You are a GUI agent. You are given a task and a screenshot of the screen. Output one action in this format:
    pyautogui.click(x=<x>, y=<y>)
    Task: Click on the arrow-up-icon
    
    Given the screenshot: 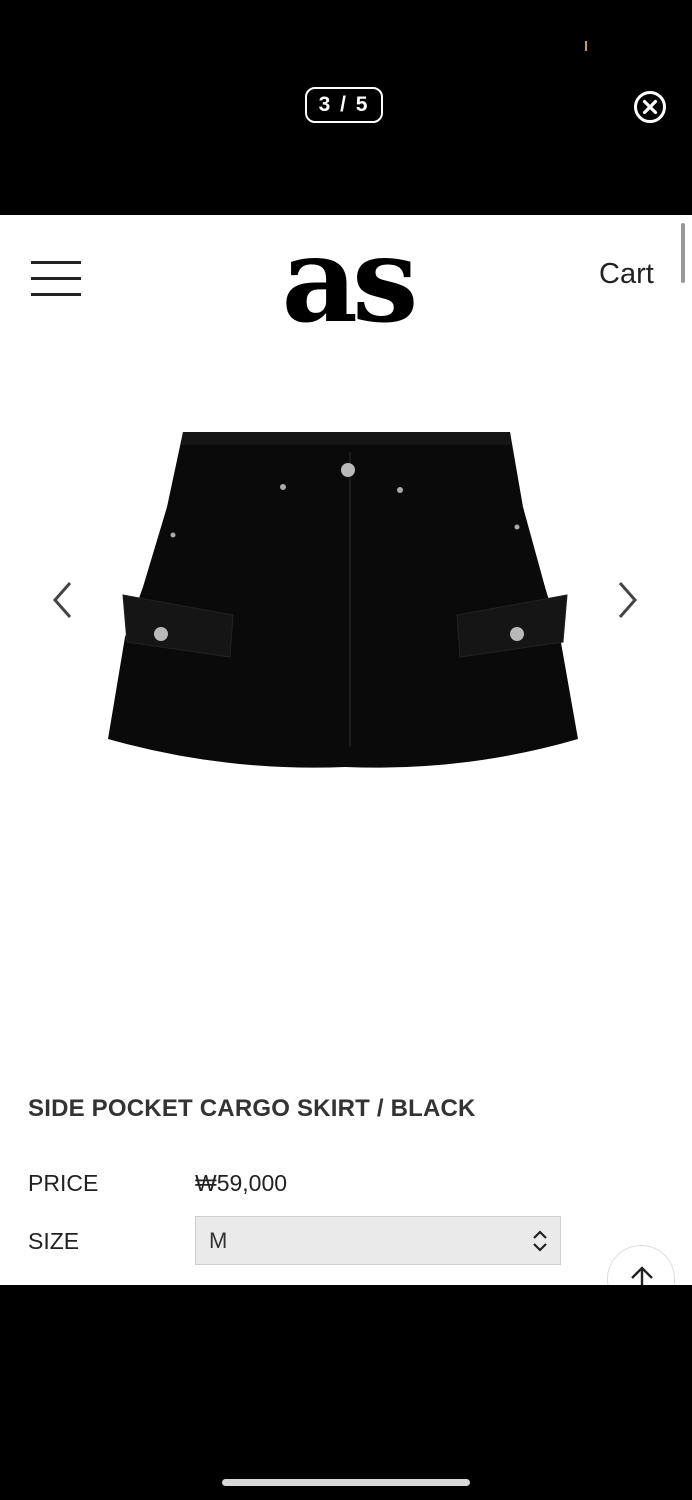 What is the action you would take?
    pyautogui.click(x=642, y=1275)
    